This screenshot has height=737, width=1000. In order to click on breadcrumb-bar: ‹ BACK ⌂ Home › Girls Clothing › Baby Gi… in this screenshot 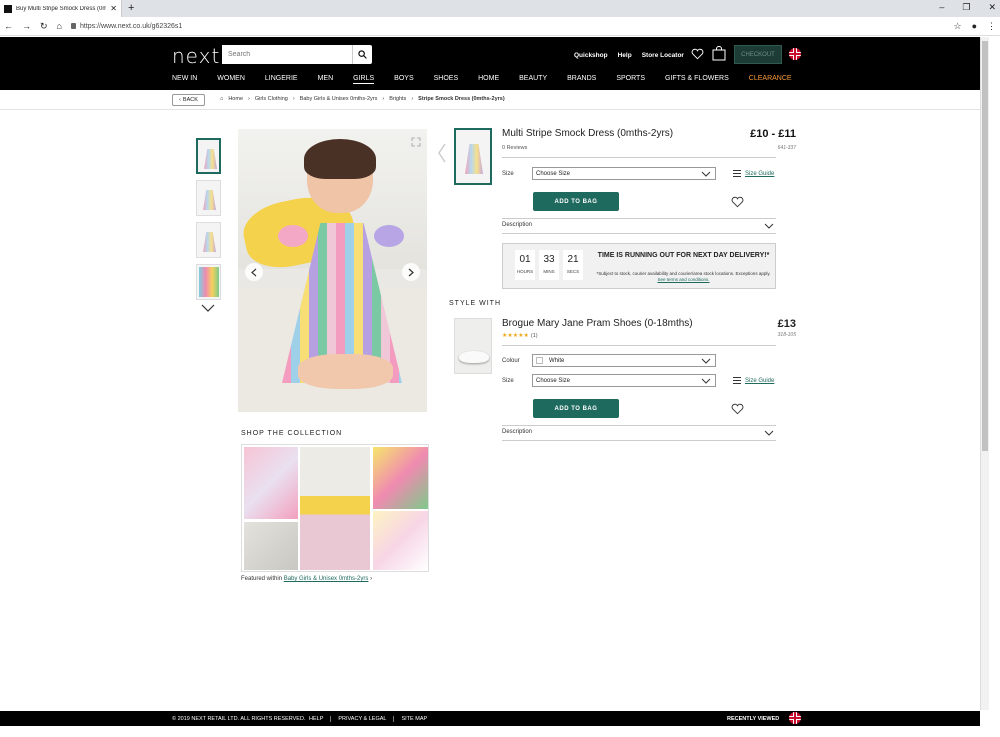, I will do `click(490, 100)`.